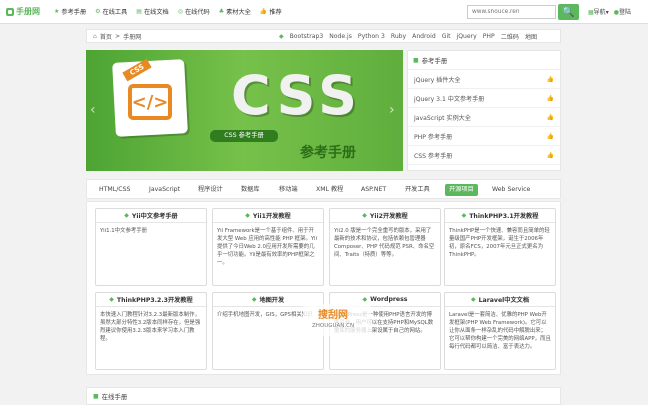 Image resolution: width=648 pixels, height=405 pixels. Describe the element at coordinates (197, 12) in the screenshot. I see `nav-label: 在线代码` at that location.